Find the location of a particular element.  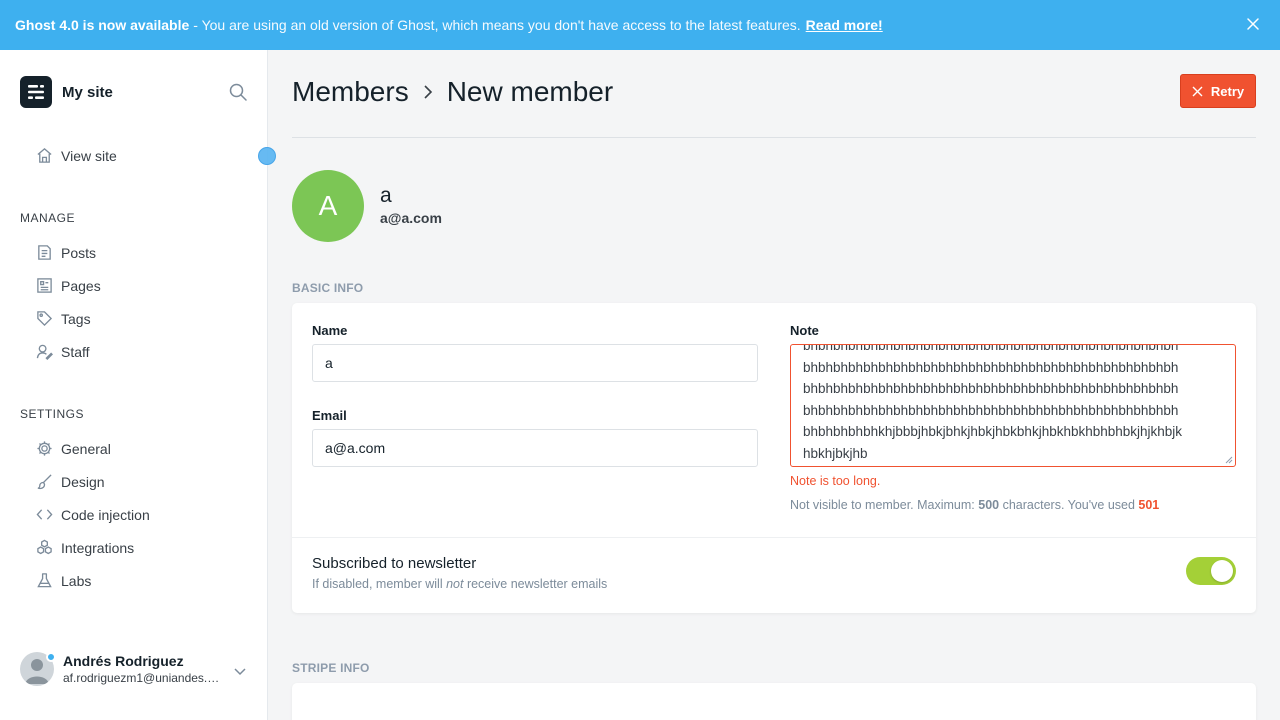

gear-icon is located at coordinates (44, 448).